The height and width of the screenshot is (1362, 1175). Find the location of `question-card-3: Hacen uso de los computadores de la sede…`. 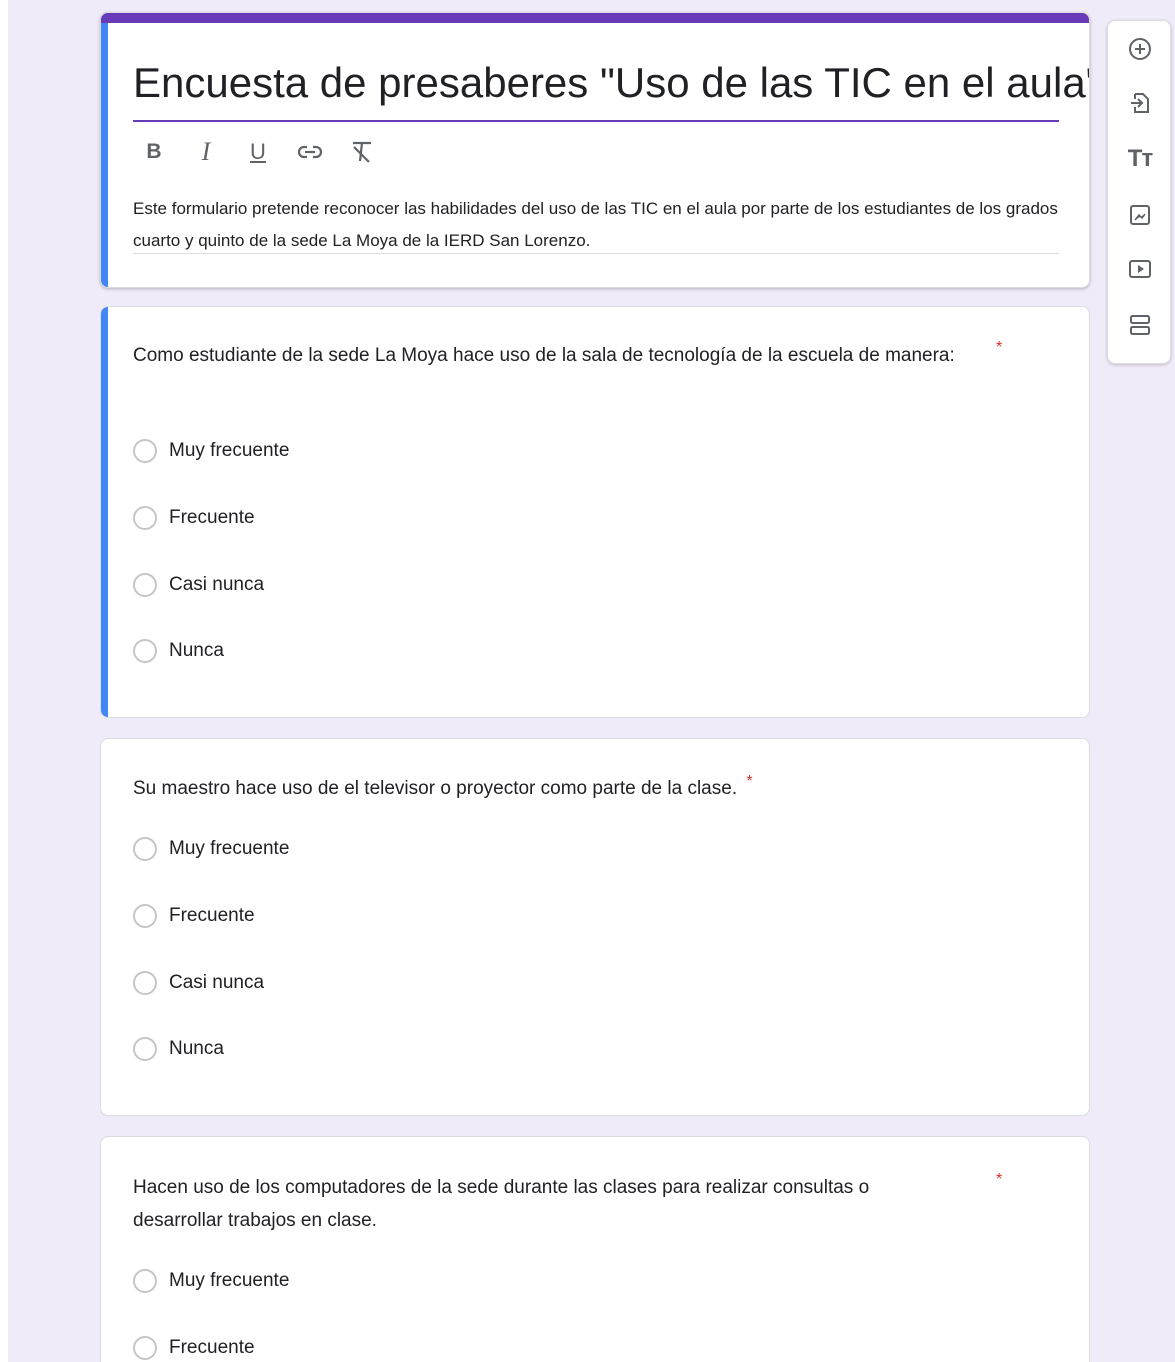

question-card-3: Hacen uso de los computadores de la sede… is located at coordinates (595, 1249).